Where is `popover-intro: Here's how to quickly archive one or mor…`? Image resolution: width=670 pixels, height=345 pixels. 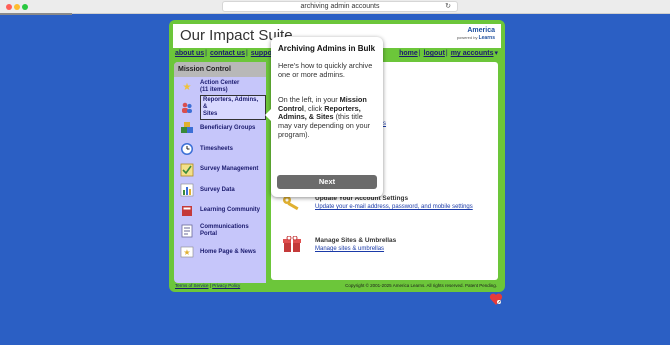
popover-intro: Here's how to quickly archive one or mor… is located at coordinates (325, 70).